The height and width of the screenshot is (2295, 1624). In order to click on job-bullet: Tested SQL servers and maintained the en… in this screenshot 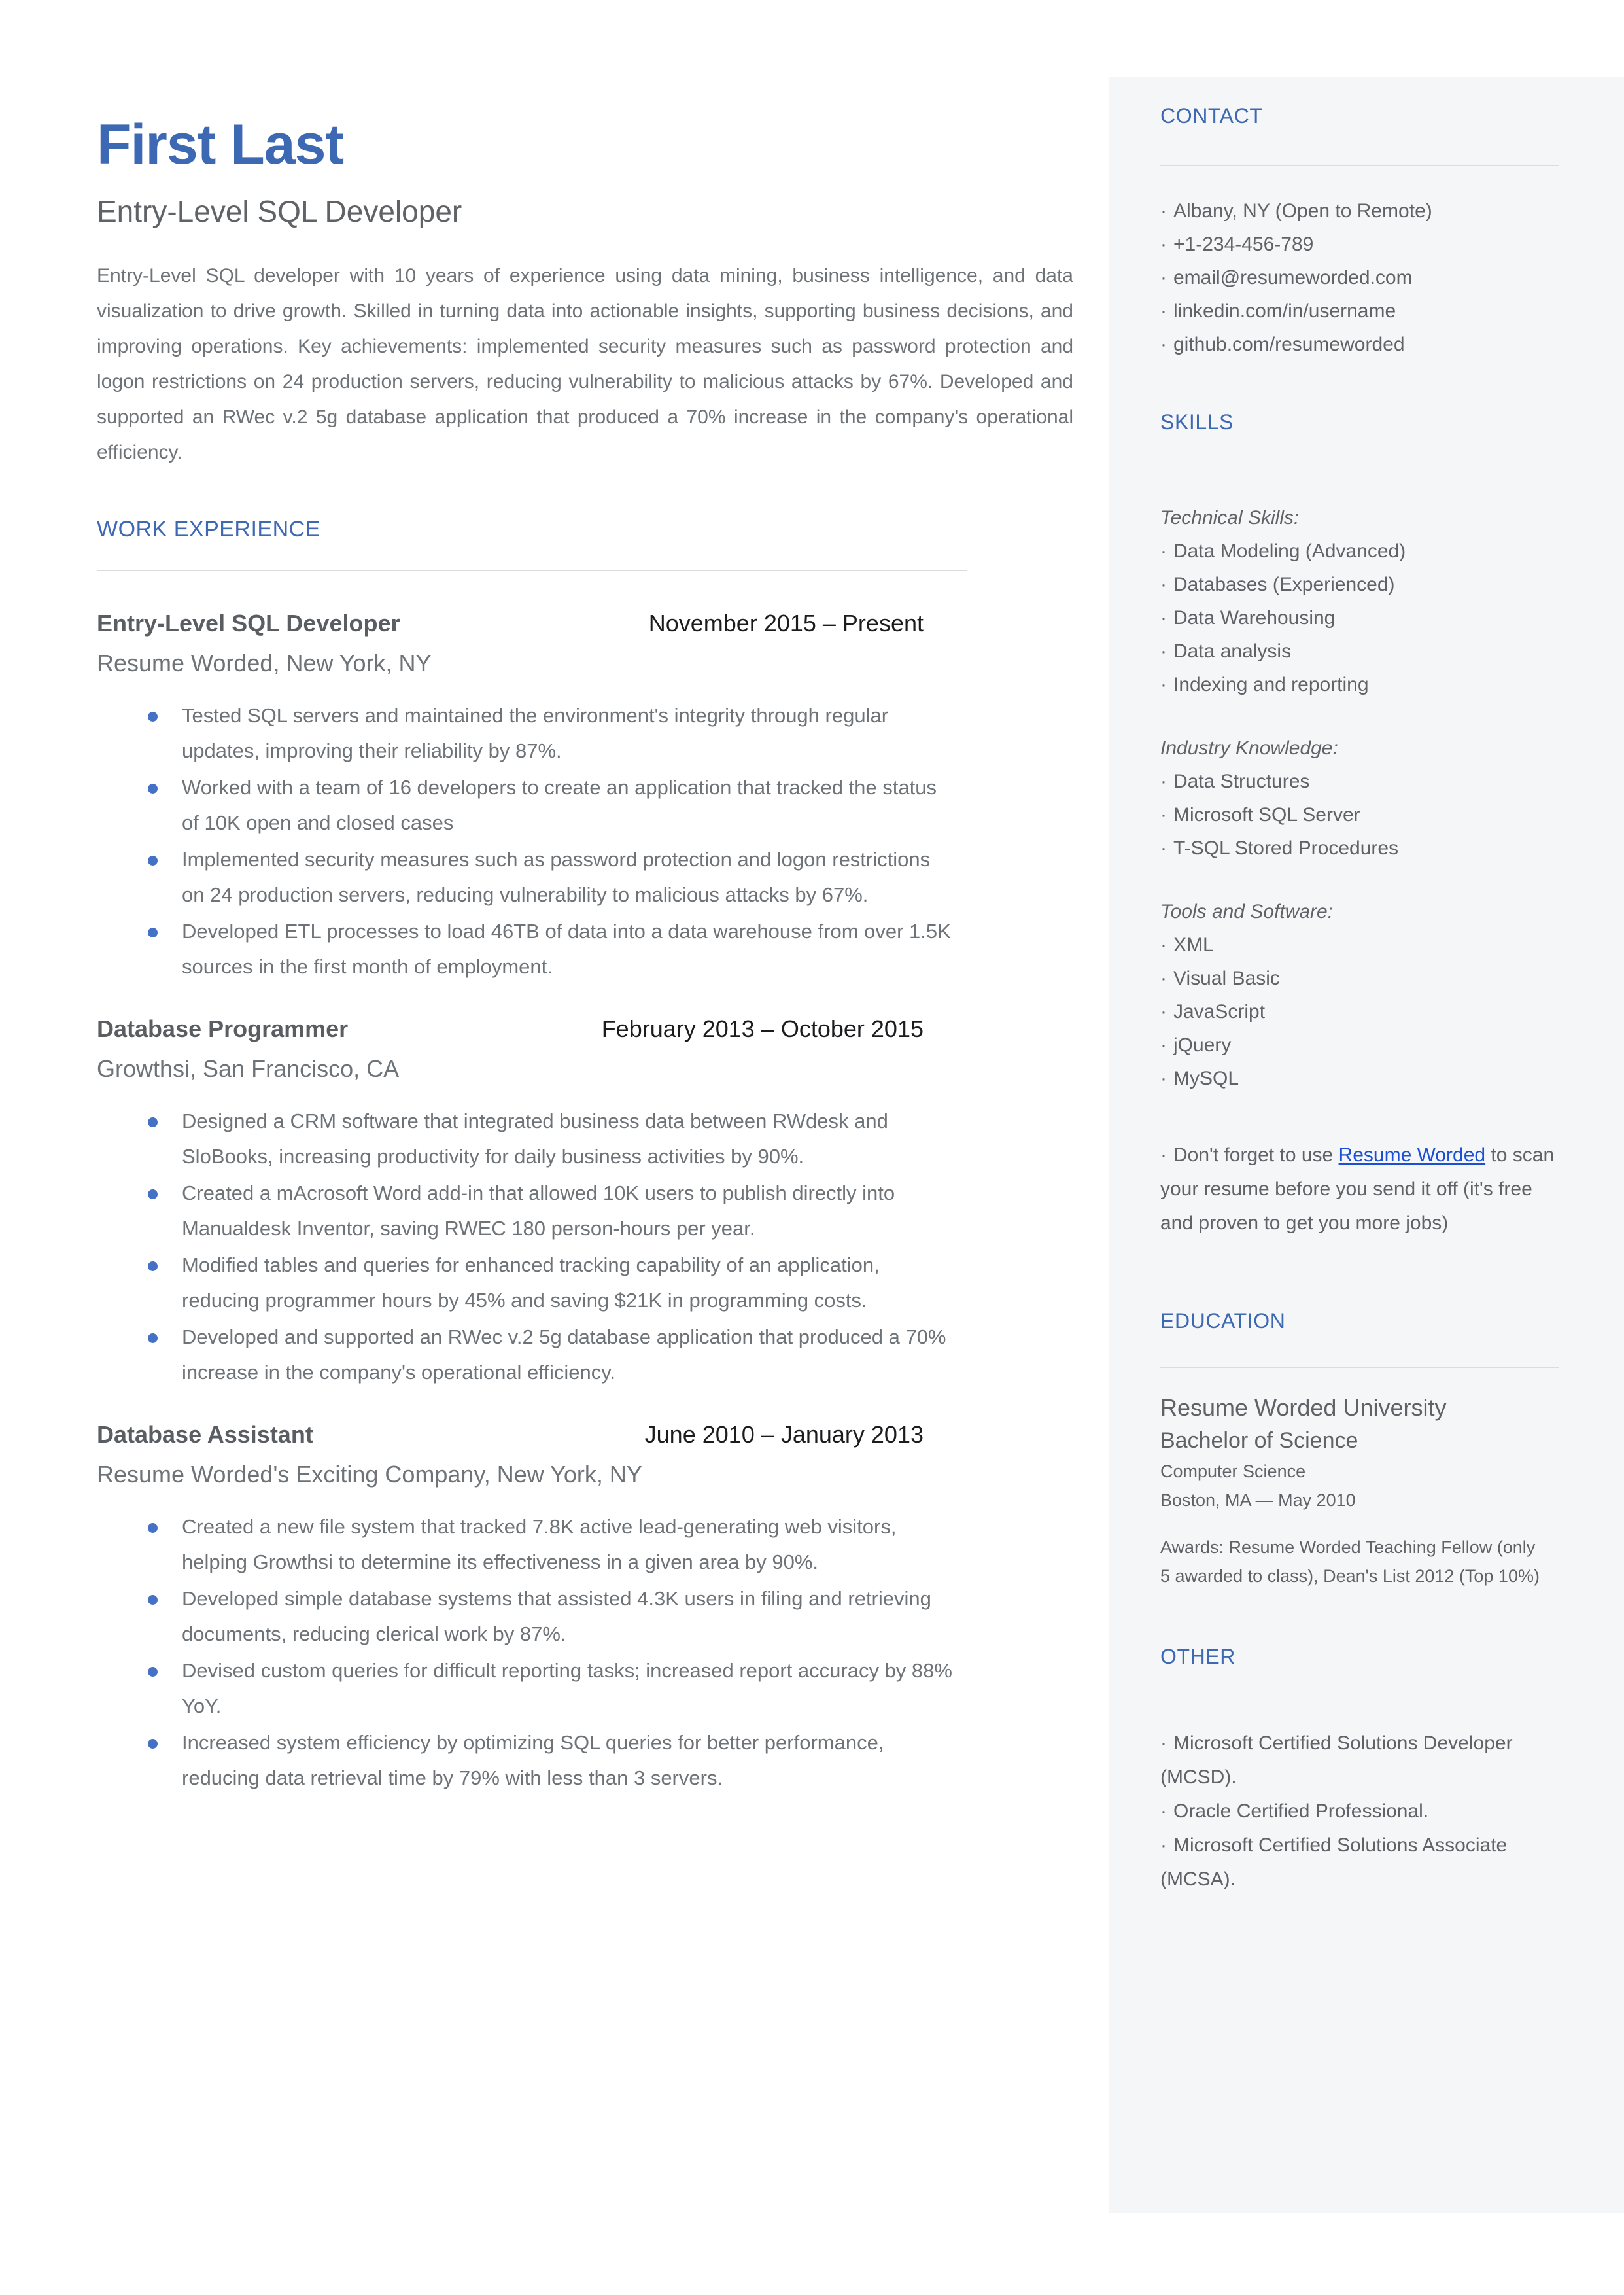, I will do `click(525, 733)`.